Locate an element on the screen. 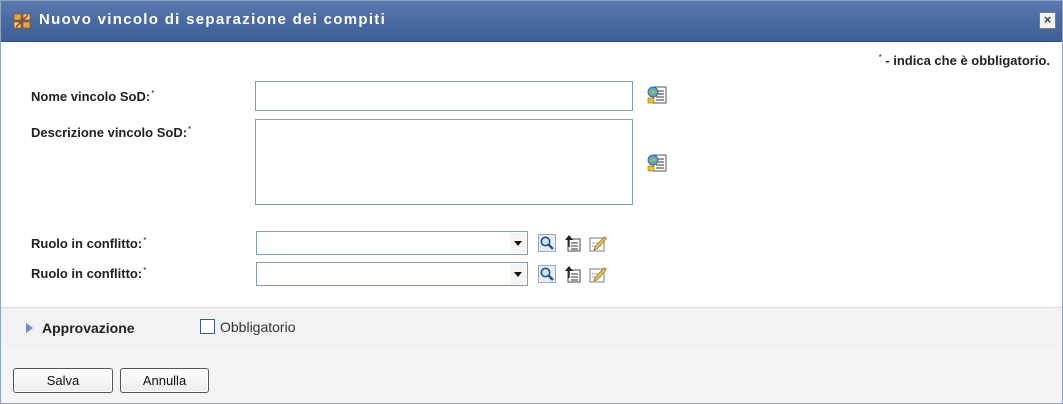 The width and height of the screenshot is (1063, 404). required-checkbox is located at coordinates (207, 326).